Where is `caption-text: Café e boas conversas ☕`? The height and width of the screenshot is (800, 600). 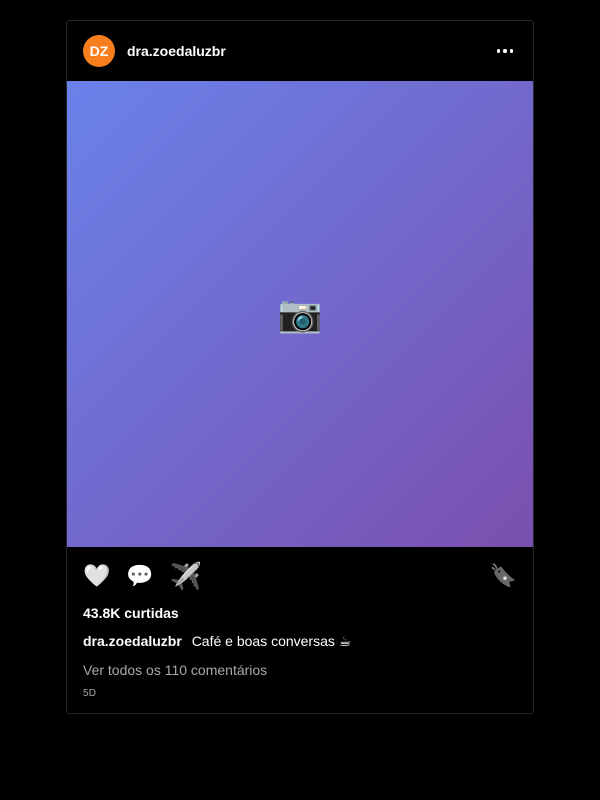 caption-text: Café e boas conversas ☕ is located at coordinates (271, 641).